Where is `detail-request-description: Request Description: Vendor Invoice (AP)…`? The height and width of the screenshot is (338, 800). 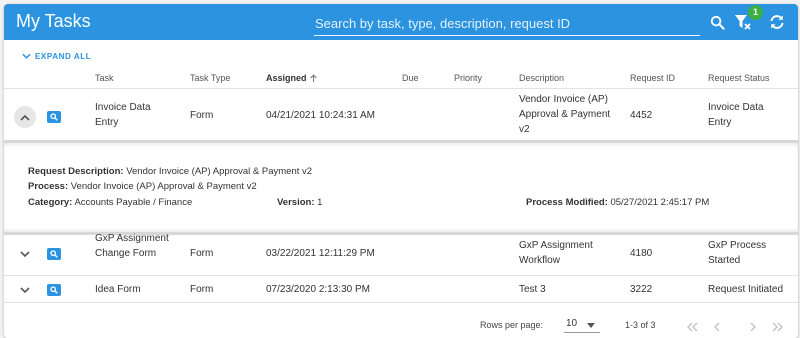 detail-request-description: Request Description: Vendor Invoice (AP)… is located at coordinates (170, 171).